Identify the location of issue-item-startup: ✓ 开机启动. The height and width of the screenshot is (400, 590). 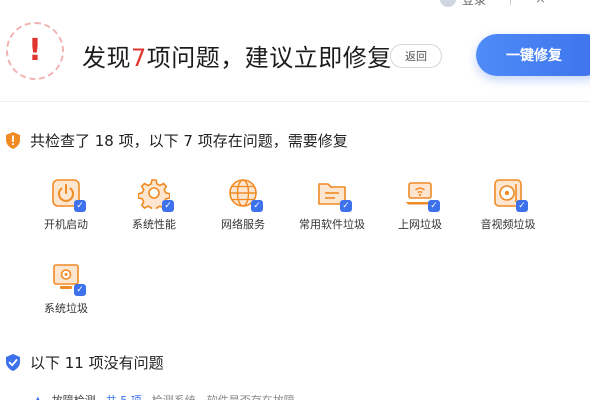
(66, 204).